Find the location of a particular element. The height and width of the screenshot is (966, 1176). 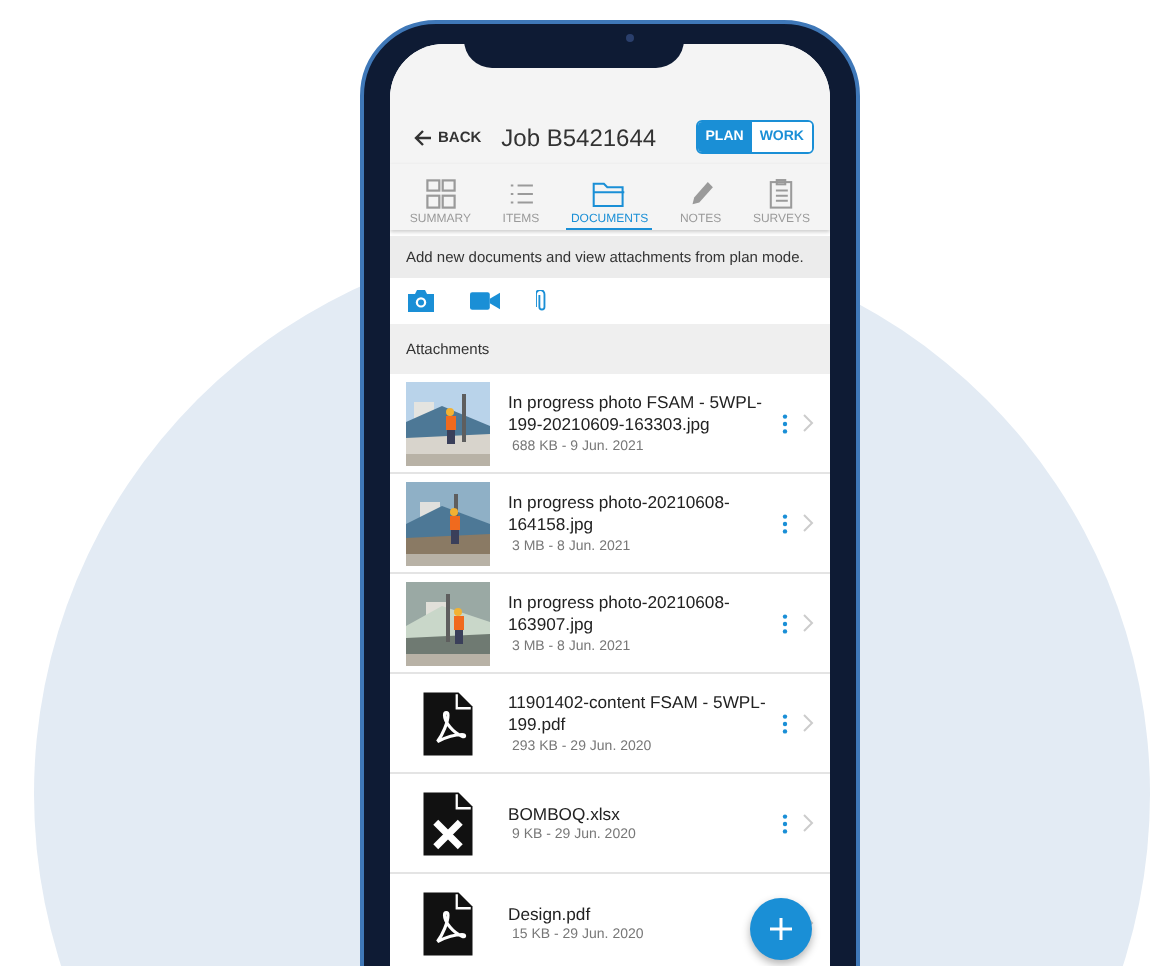

video-camera-icon is located at coordinates (485, 301).